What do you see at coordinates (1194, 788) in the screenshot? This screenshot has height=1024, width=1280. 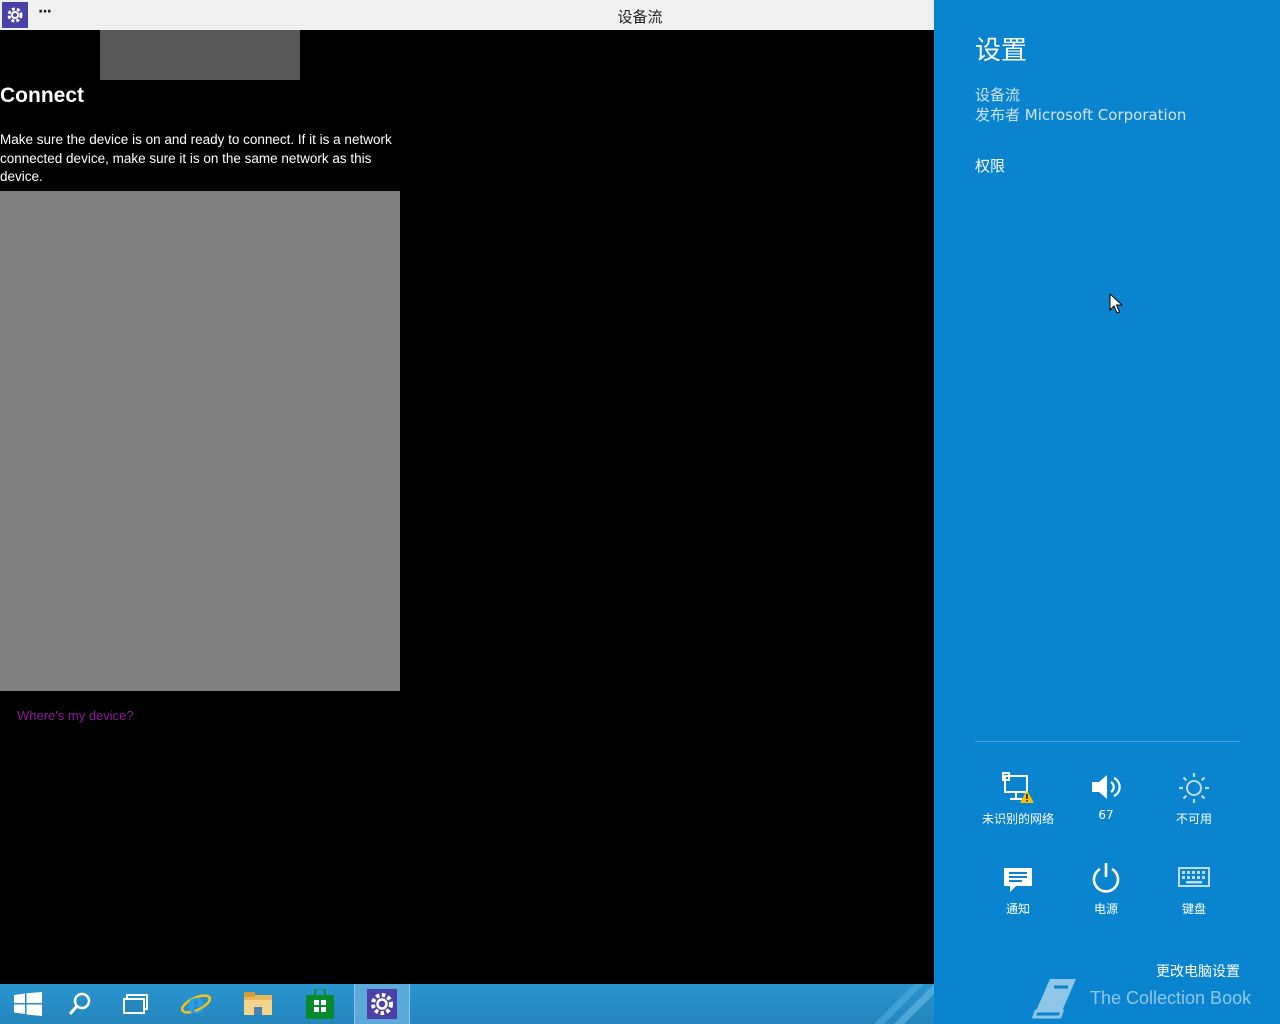 I see `brightness-icon` at bounding box center [1194, 788].